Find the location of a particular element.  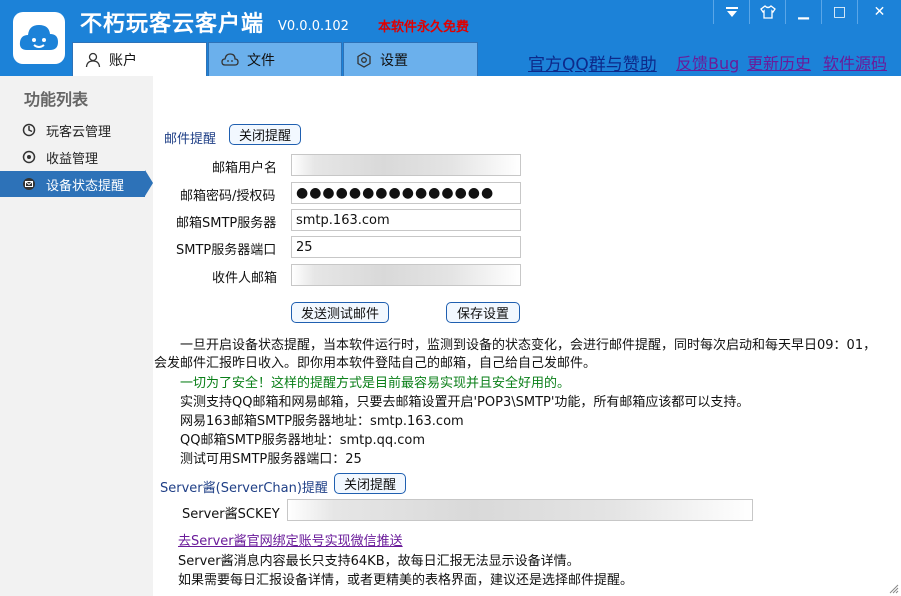

sidebar-item-device-alert: 设备状态提醒 is located at coordinates (72, 184).